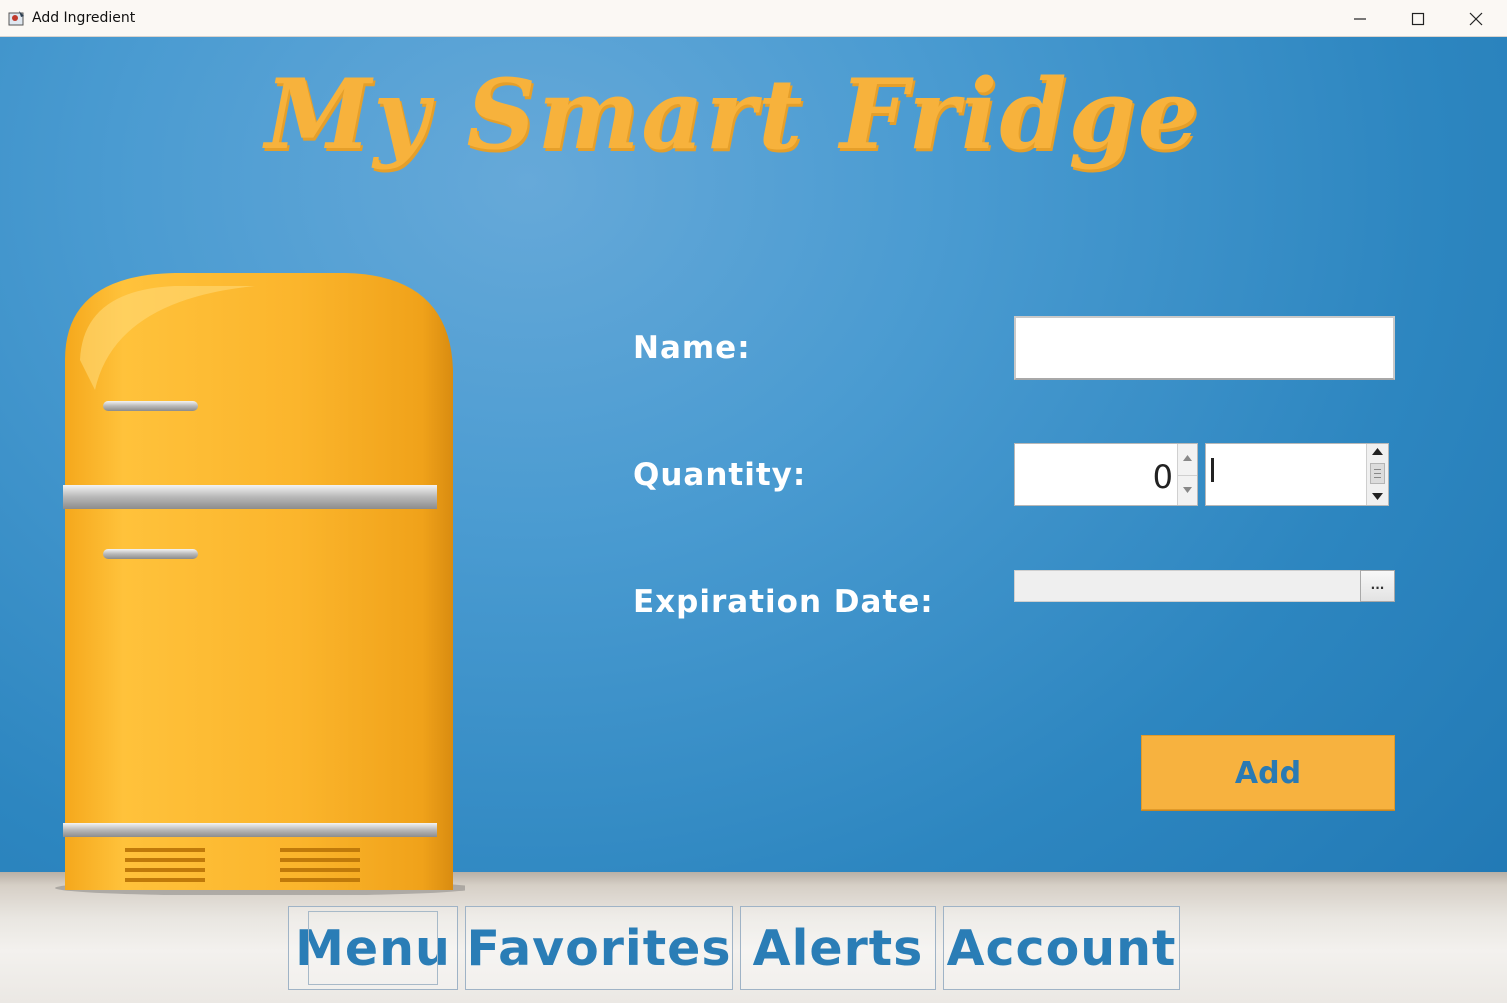  What do you see at coordinates (1212, 470) in the screenshot?
I see `text-caret` at bounding box center [1212, 470].